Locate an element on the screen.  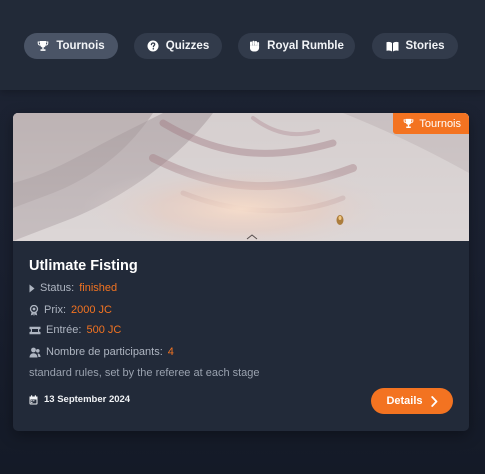
tab-stories: Stories is located at coordinates (415, 46).